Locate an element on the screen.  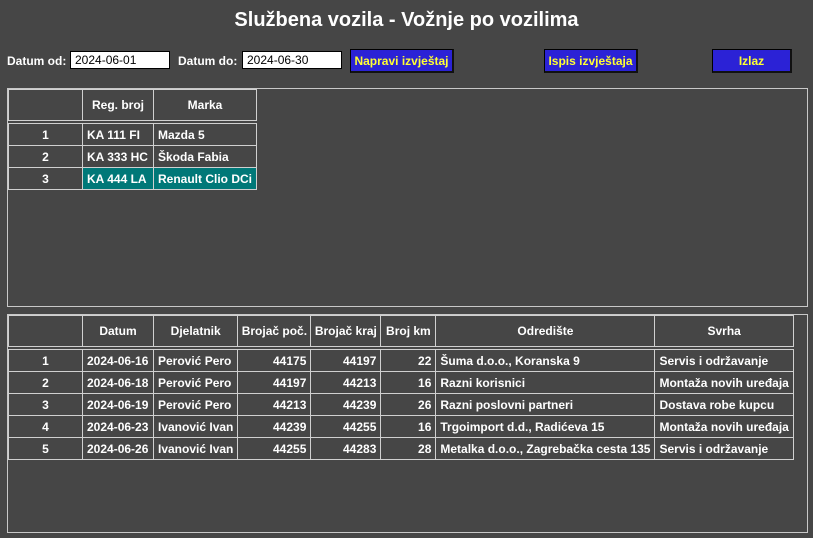
vehicle-row: 1 KA 111 FI Mazda 5 is located at coordinates (133, 134).